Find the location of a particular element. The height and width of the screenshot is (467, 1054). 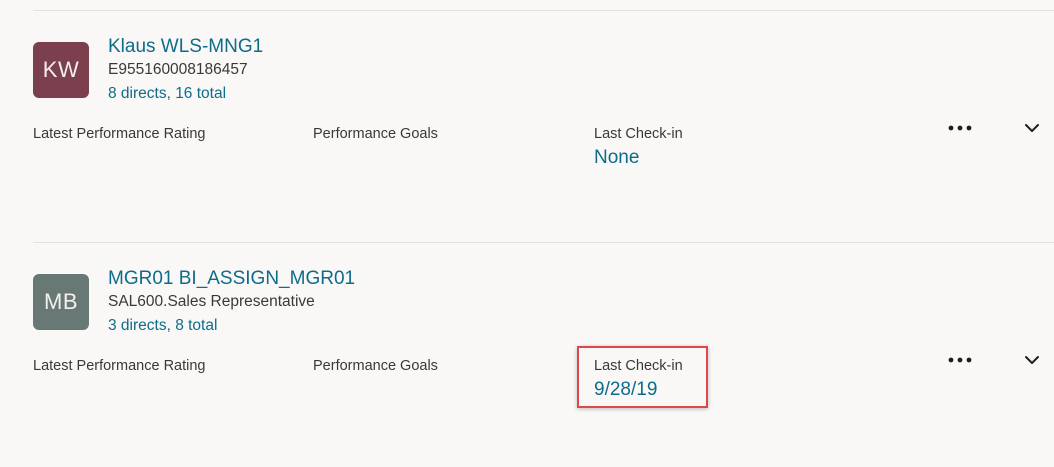

employee-subtitle: E955160008186457 is located at coordinates (178, 69).